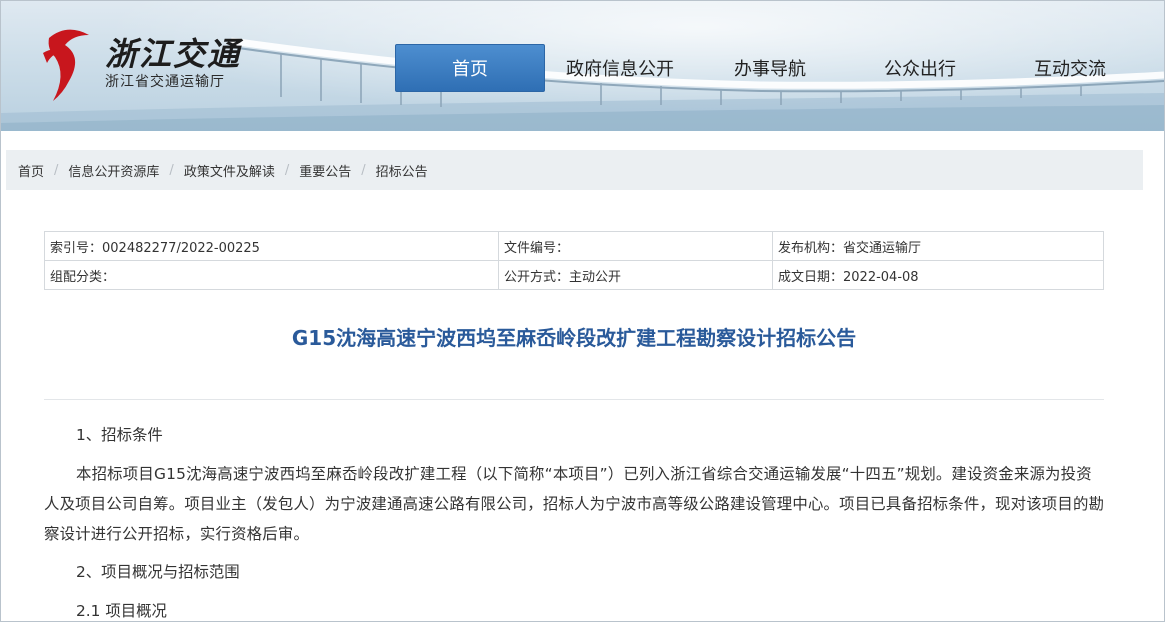 The image size is (1165, 622). What do you see at coordinates (31, 170) in the screenshot?
I see `breadcrumb-home: 首页` at bounding box center [31, 170].